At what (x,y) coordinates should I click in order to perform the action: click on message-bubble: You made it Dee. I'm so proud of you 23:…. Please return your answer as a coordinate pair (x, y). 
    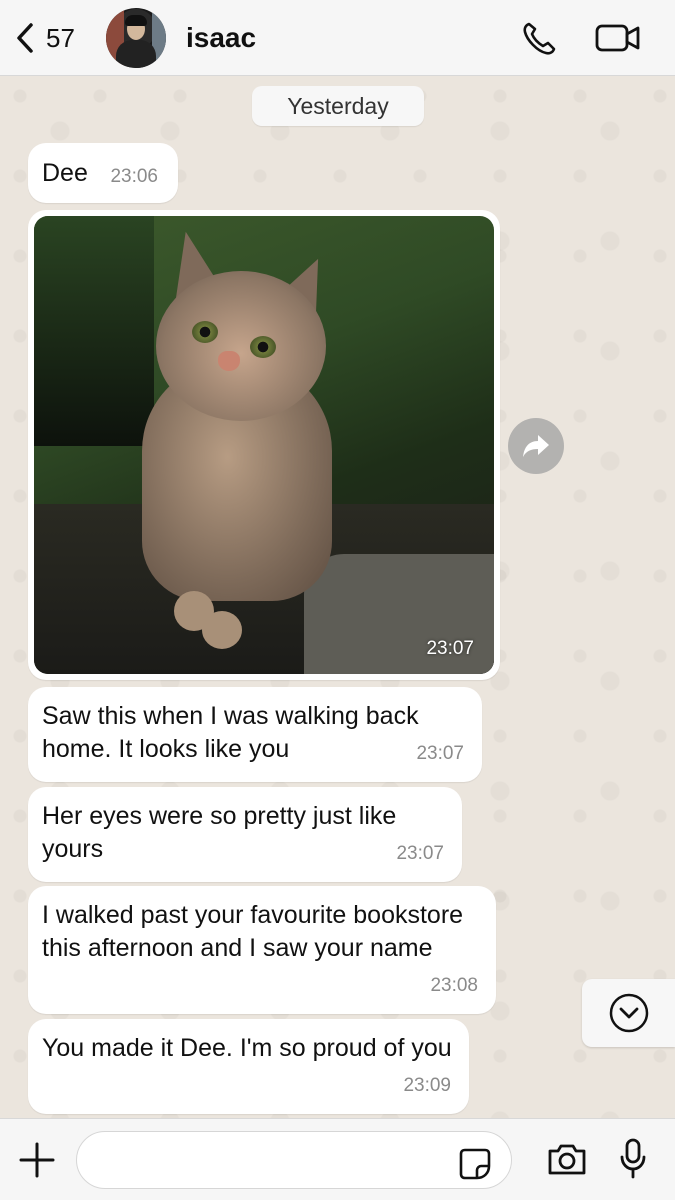
    Looking at the image, I should click on (248, 1066).